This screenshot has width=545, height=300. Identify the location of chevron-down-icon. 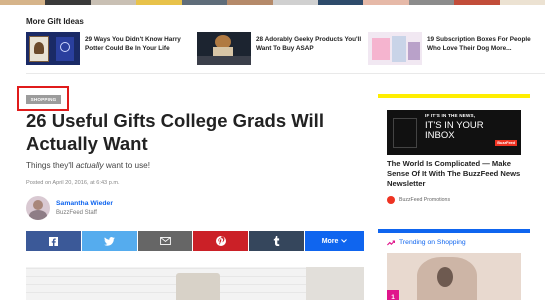
(344, 241).